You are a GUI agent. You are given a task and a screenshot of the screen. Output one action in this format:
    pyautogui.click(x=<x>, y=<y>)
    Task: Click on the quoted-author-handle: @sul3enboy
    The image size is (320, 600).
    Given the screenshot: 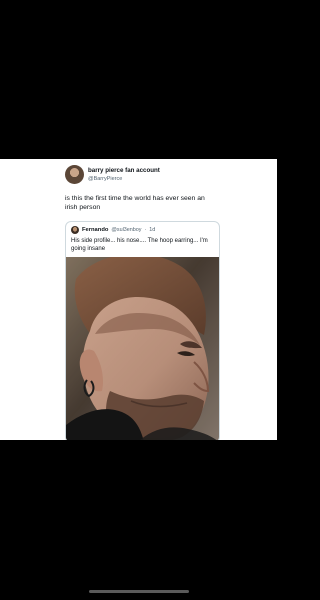 What is the action you would take?
    pyautogui.click(x=126, y=230)
    